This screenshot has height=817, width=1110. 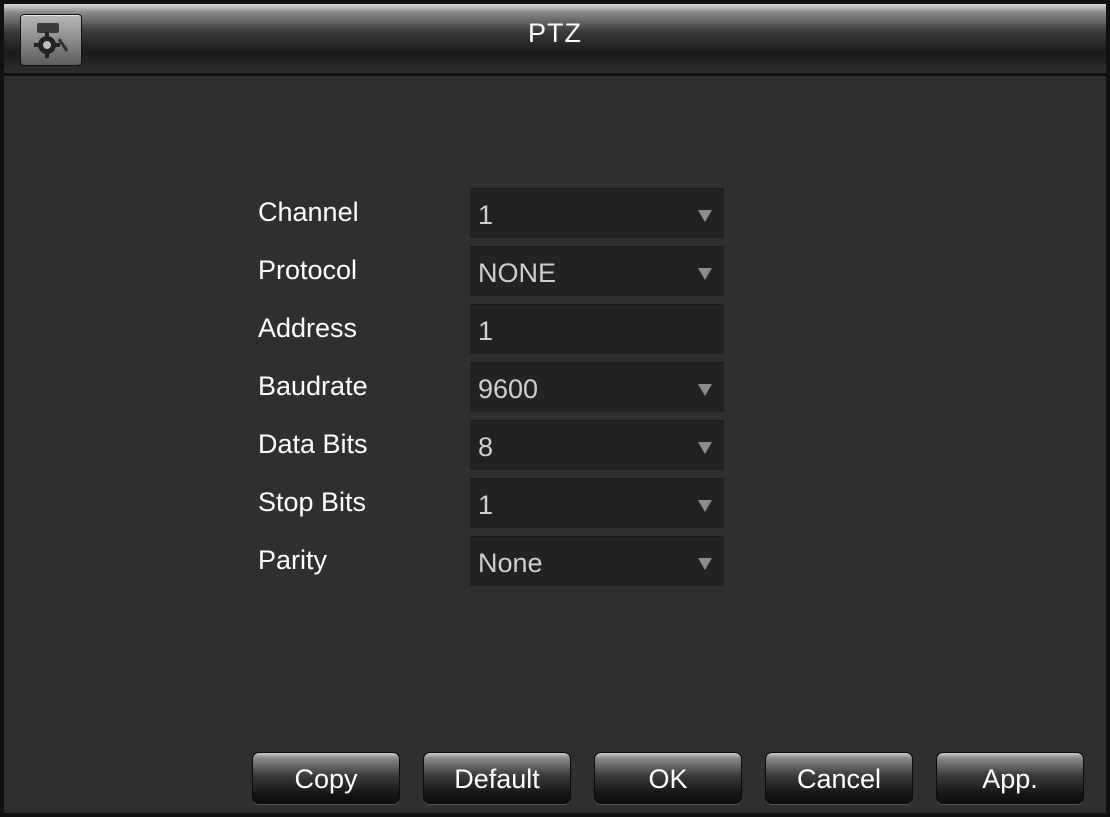 I want to click on copy-button: Copy, so click(x=326, y=778).